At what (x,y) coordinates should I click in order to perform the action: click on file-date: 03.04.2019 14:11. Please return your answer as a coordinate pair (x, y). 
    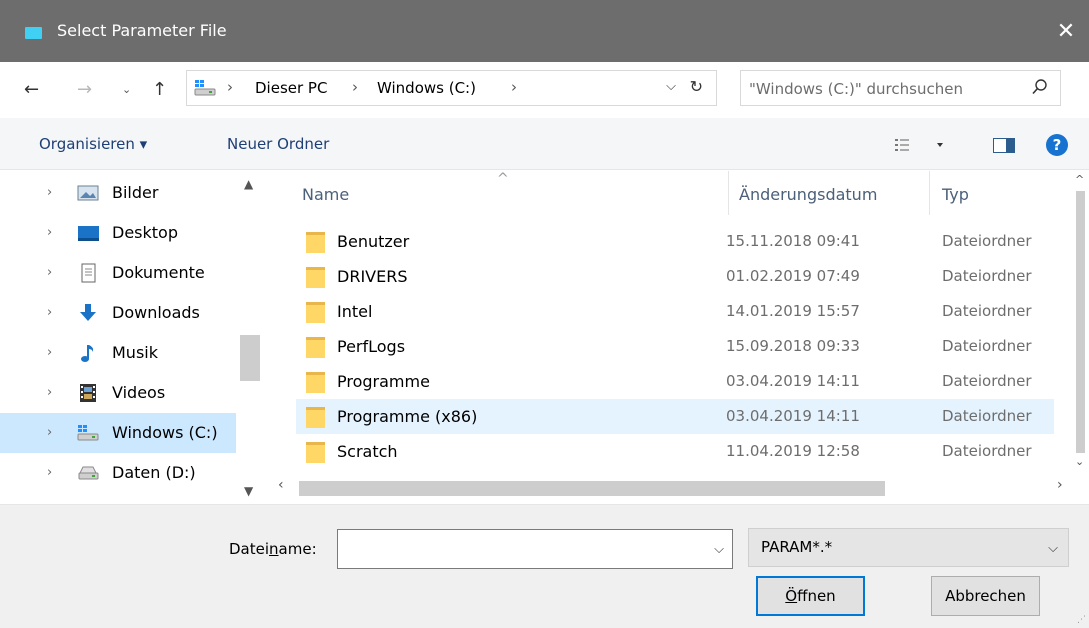
    Looking at the image, I should click on (793, 381).